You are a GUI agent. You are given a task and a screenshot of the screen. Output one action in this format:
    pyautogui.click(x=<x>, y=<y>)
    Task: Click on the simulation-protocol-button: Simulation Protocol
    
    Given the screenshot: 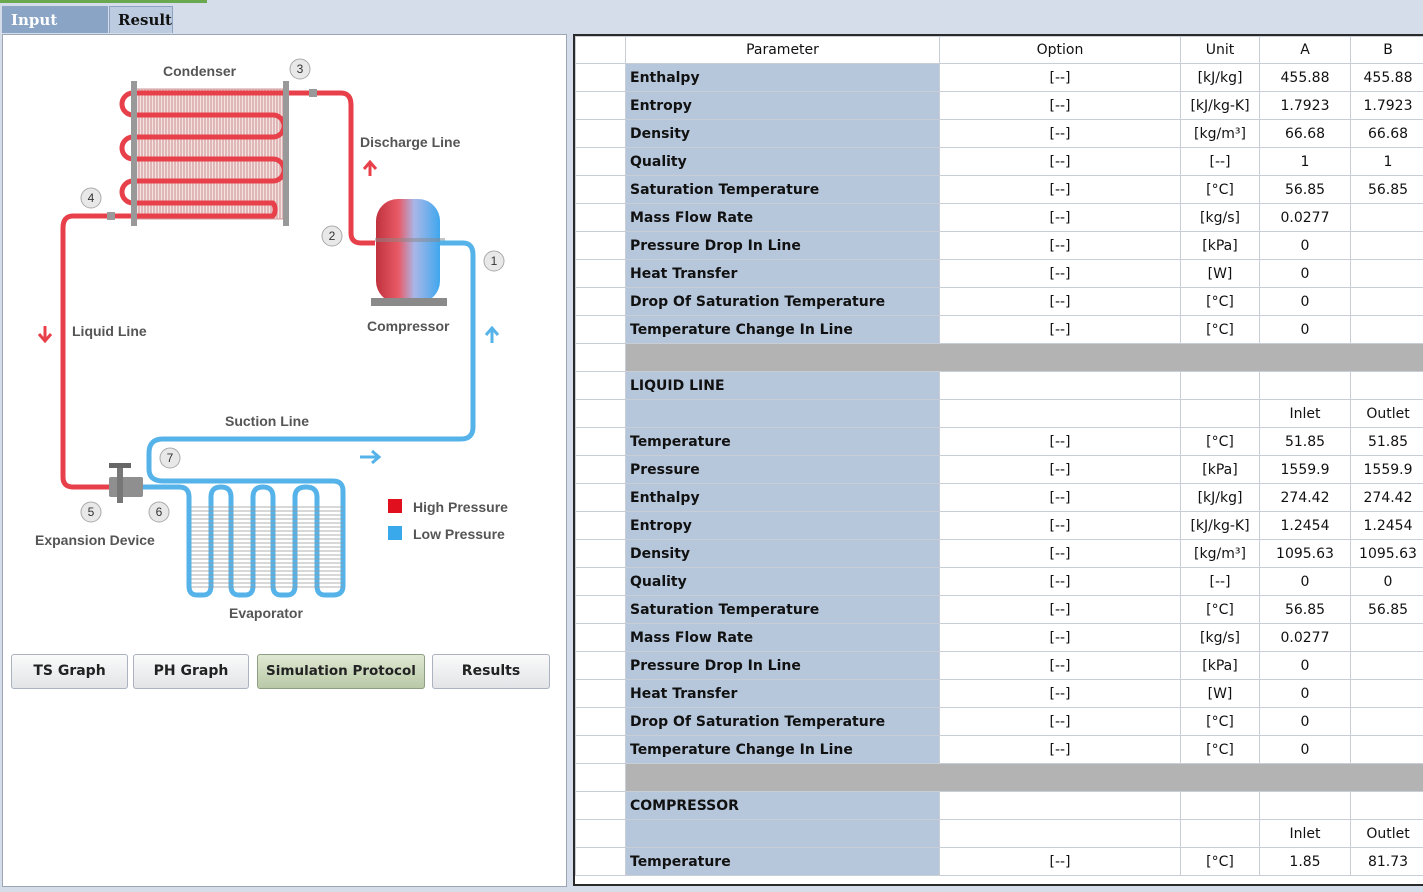 What is the action you would take?
    pyautogui.click(x=341, y=671)
    